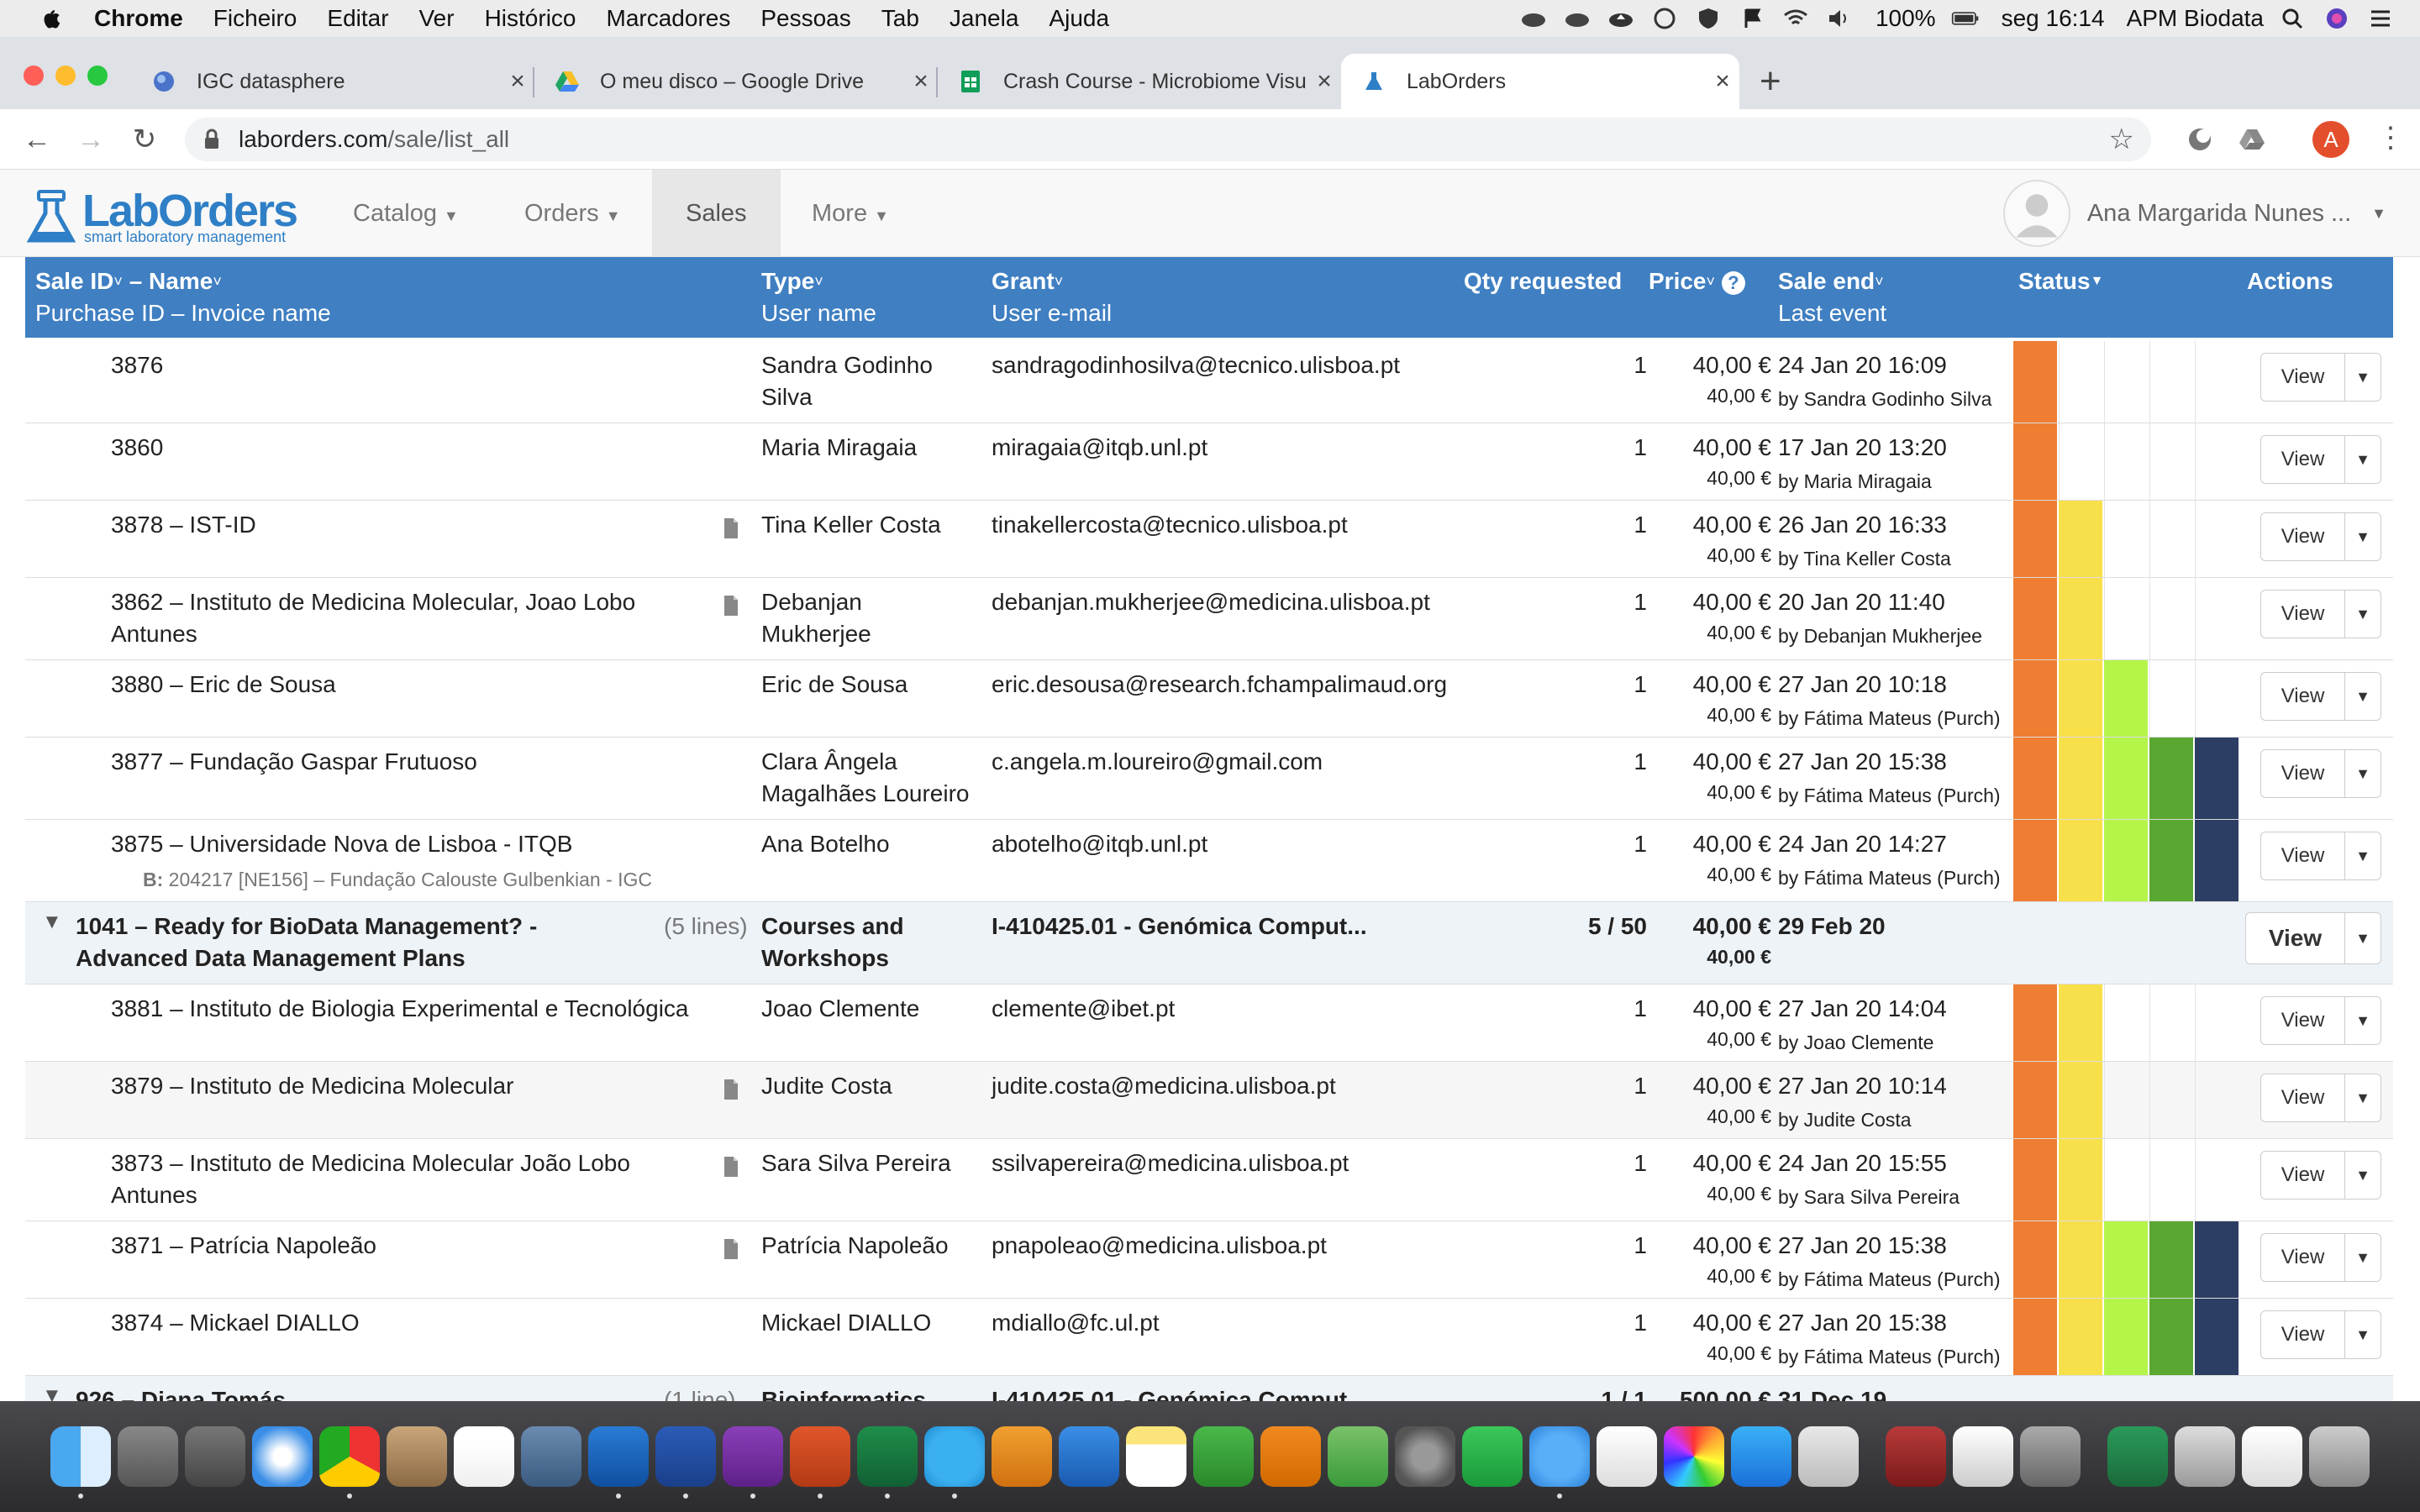  I want to click on sale-name: 3878 – IST-ID, so click(183, 525).